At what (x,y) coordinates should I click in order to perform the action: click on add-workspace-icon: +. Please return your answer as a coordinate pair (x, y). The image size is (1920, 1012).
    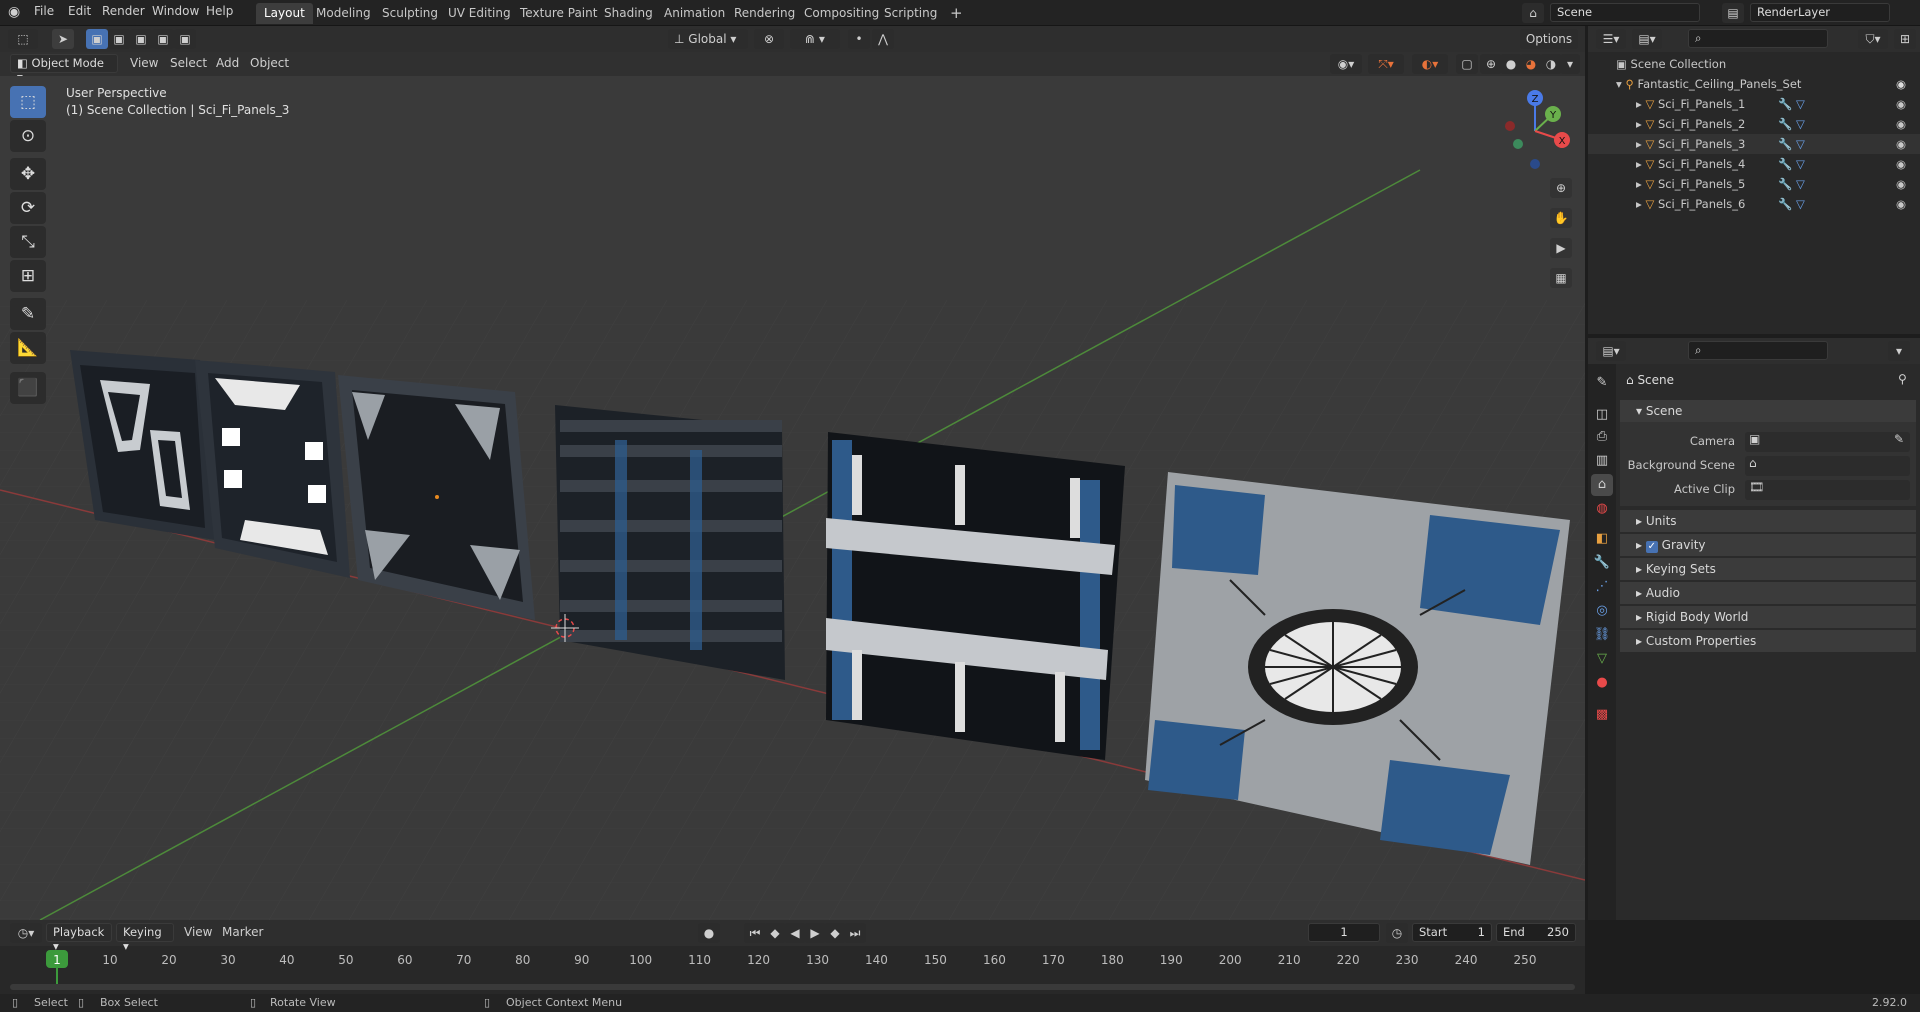
    Looking at the image, I should click on (956, 11).